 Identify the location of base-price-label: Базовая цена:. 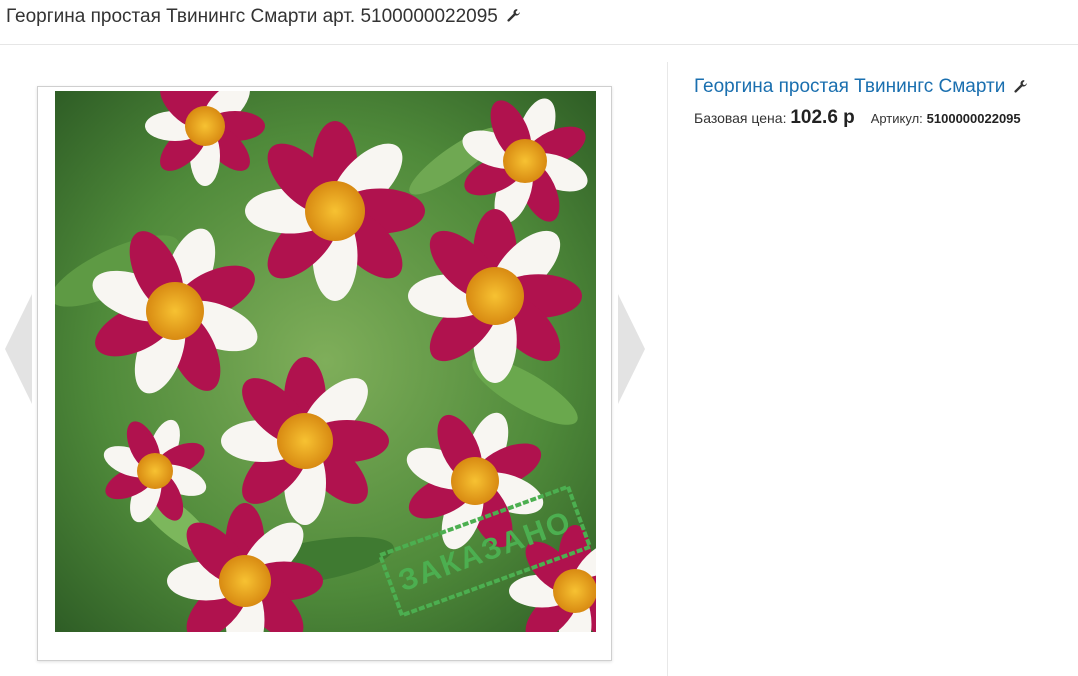
(740, 118).